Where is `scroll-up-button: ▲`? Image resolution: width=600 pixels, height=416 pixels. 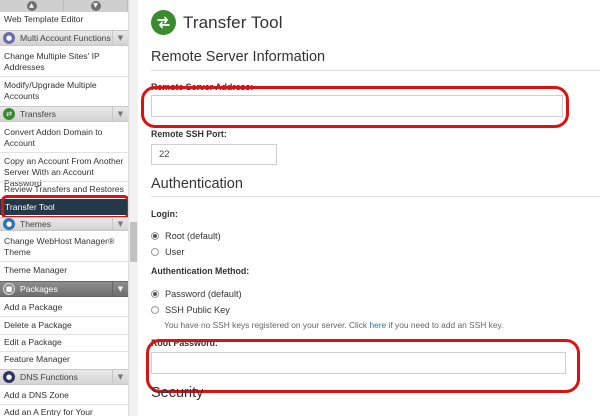
scroll-up-button: ▲ is located at coordinates (32, 6).